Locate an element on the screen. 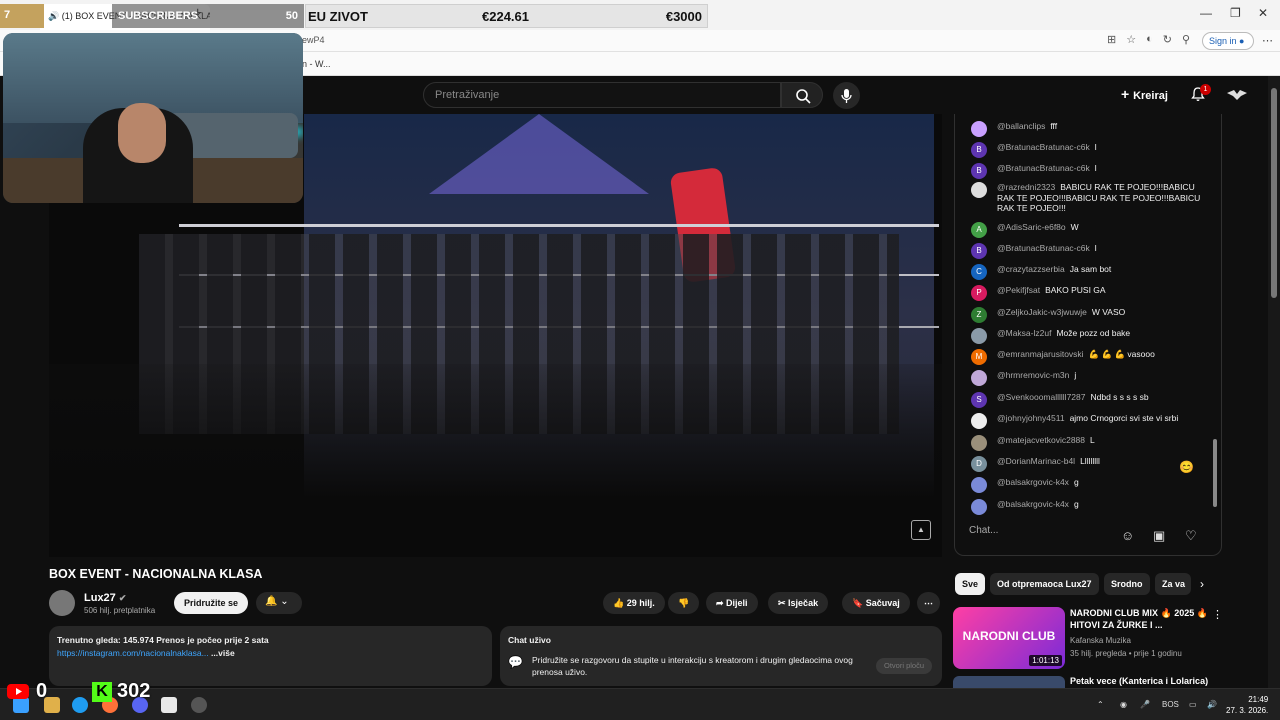  chat-message: @ballanclips fff is located at coordinates (1087, 129).